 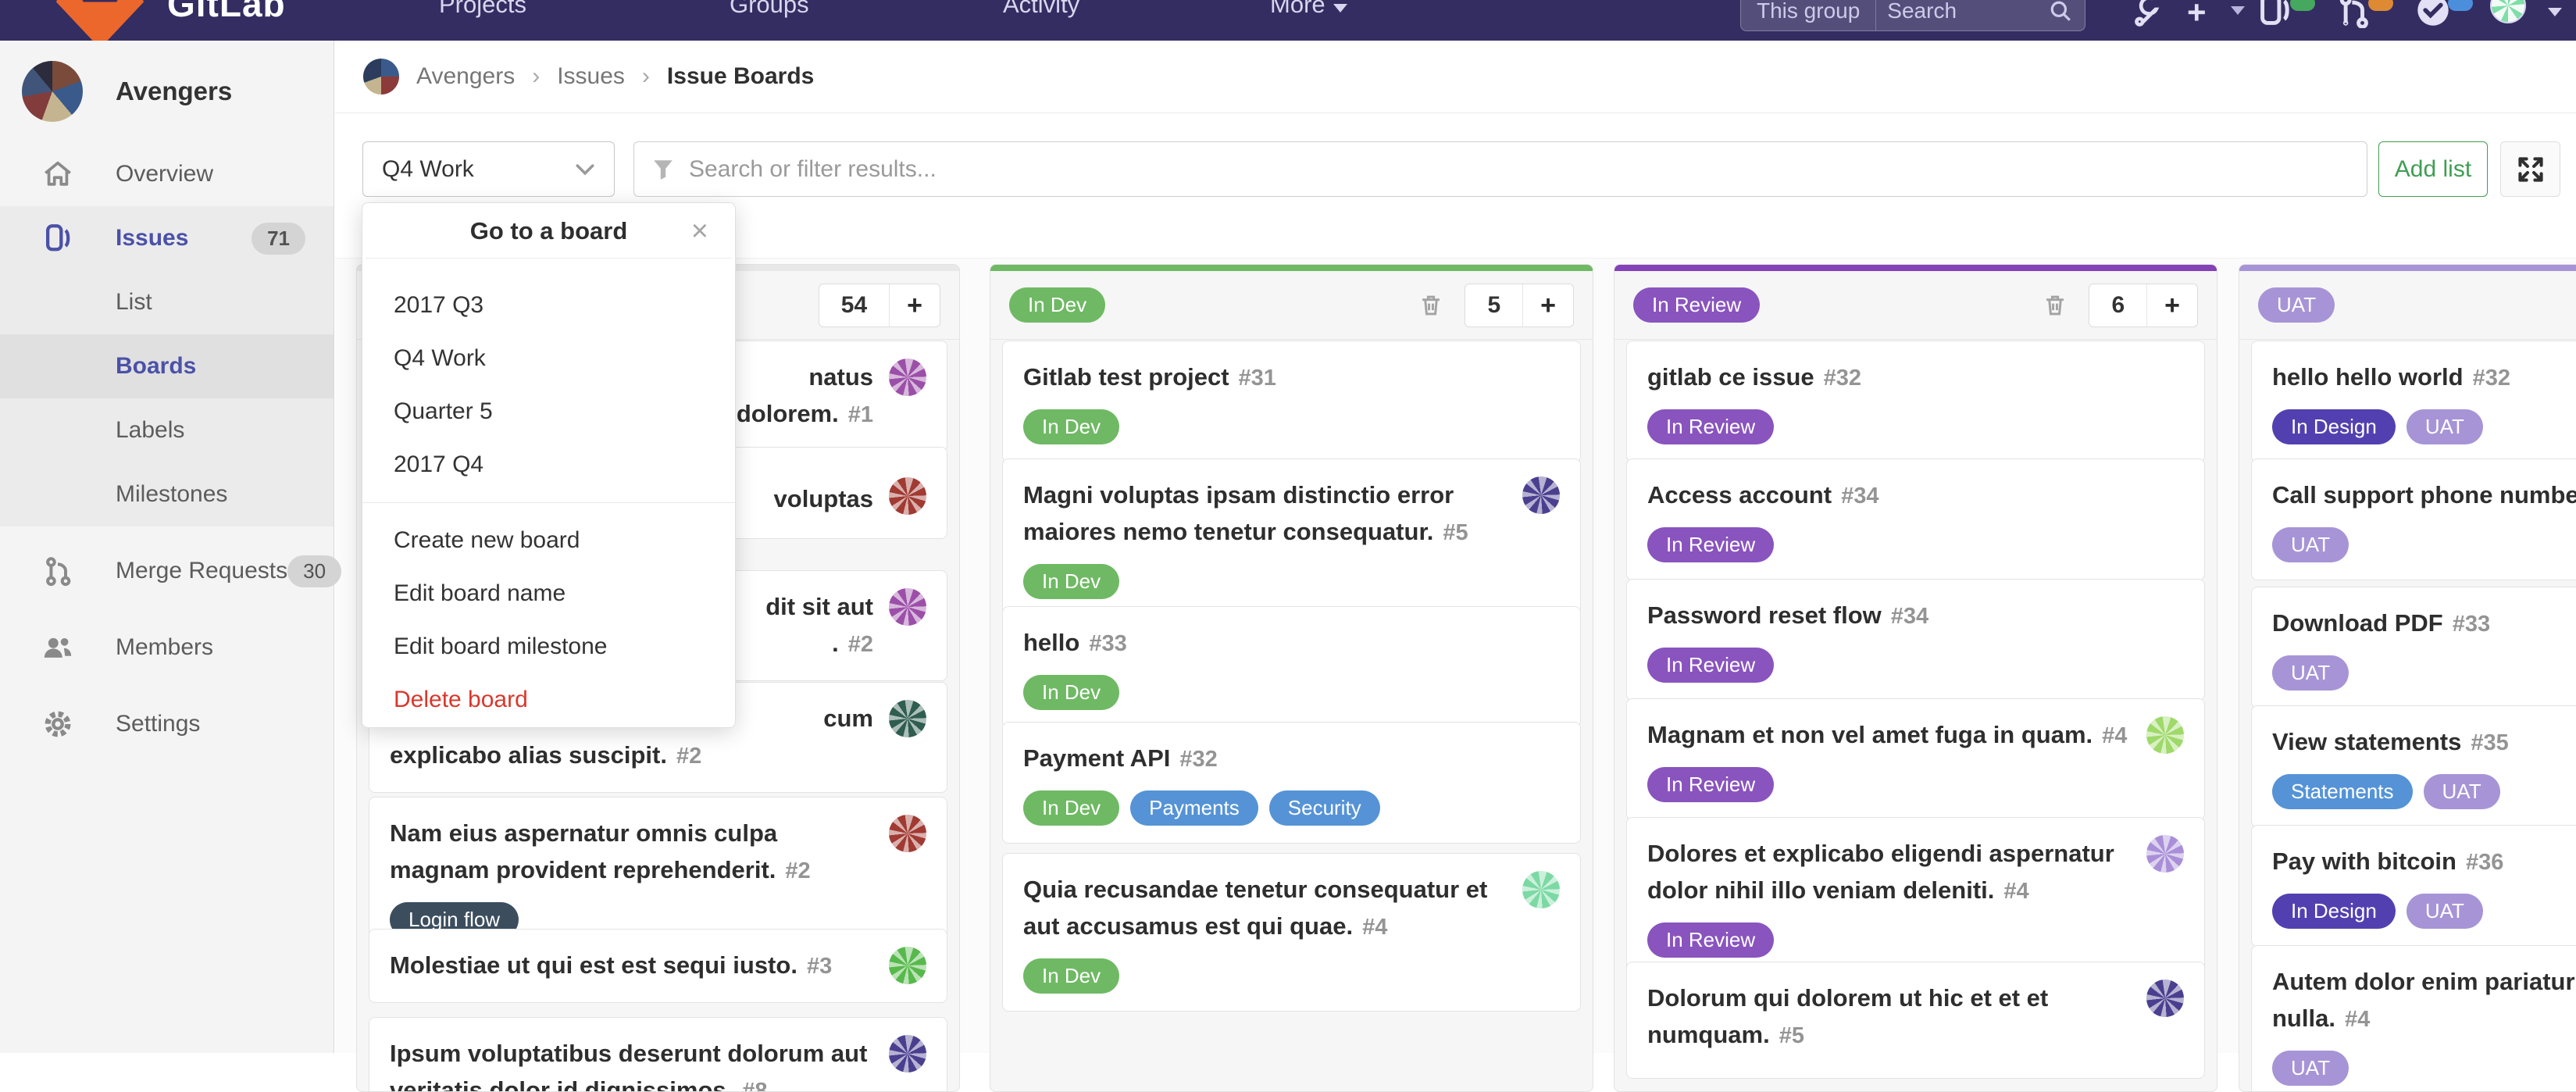 What do you see at coordinates (2413, 401) in the screenshot?
I see `issue-card: hello hello world #32 In Design UAT` at bounding box center [2413, 401].